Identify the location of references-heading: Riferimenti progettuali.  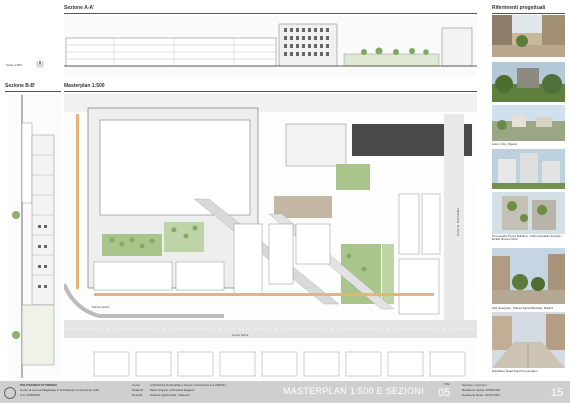
(519, 8).